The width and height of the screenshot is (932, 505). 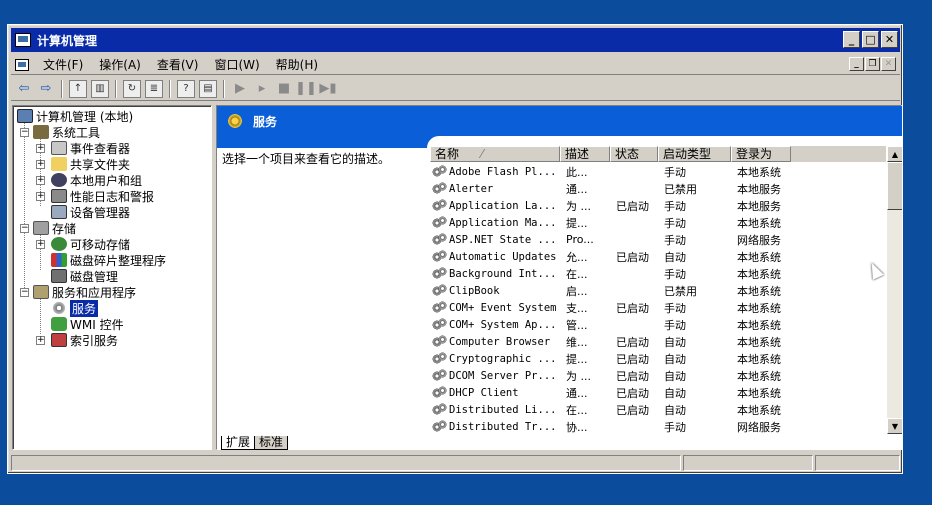 What do you see at coordinates (236, 64) in the screenshot?
I see `menu-window: 窗口(W)` at bounding box center [236, 64].